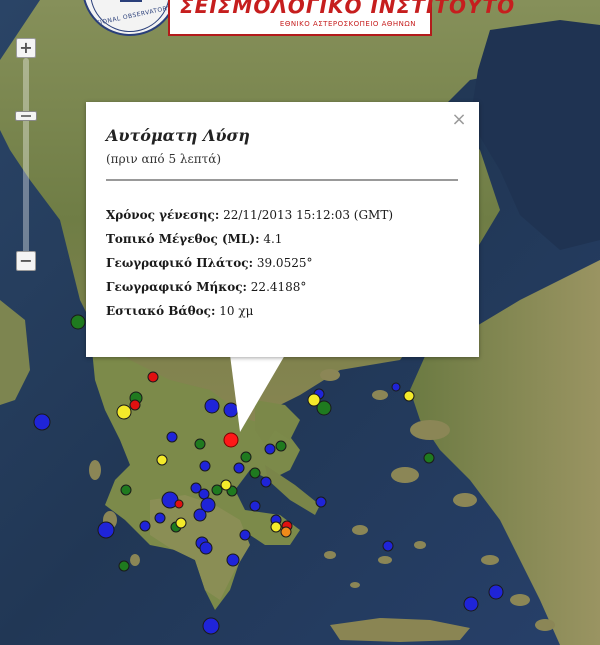 This screenshot has height=645, width=600. I want to click on zoom-control: + −, so click(26, 156).